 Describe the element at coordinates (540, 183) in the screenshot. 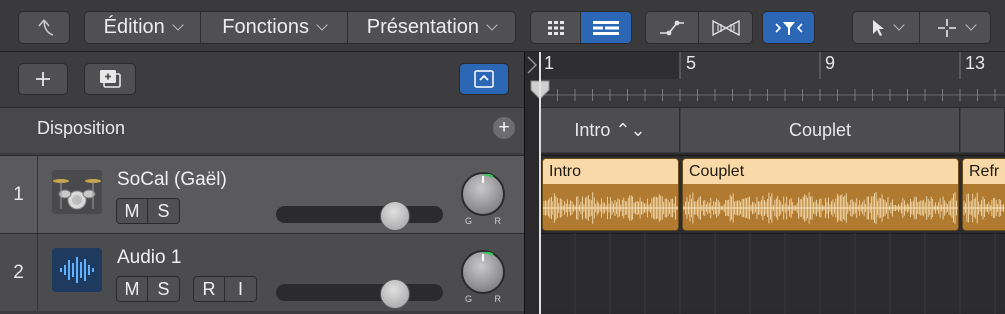

I see `playhead` at that location.